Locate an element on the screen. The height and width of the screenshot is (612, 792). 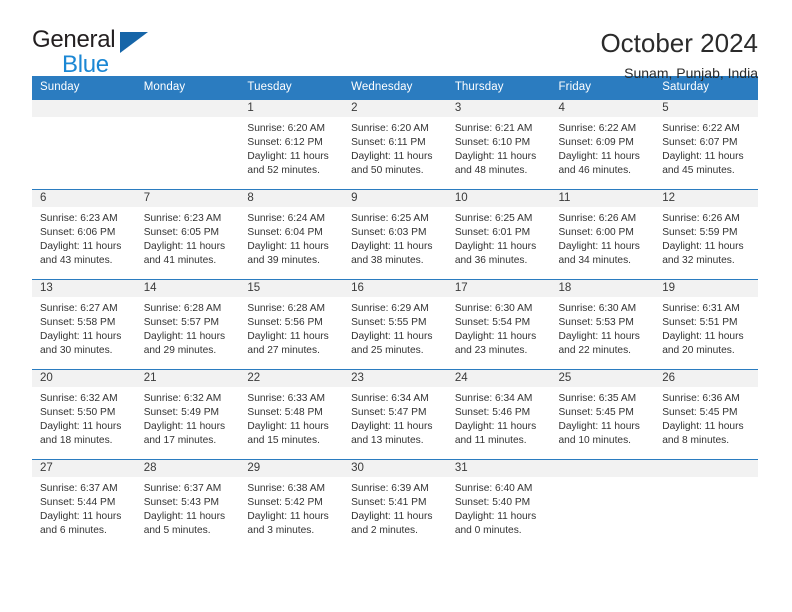
sunset-text: Sunset: 6:01 PM is located at coordinates (492, 233).